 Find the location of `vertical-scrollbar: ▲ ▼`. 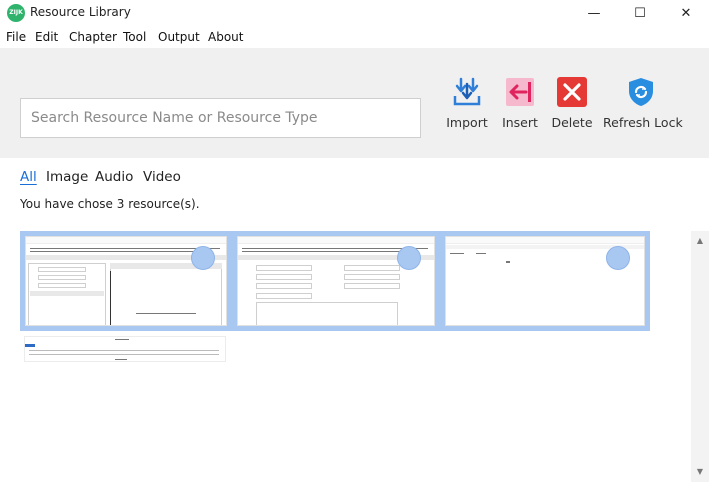

vertical-scrollbar: ▲ ▼ is located at coordinates (700, 356).